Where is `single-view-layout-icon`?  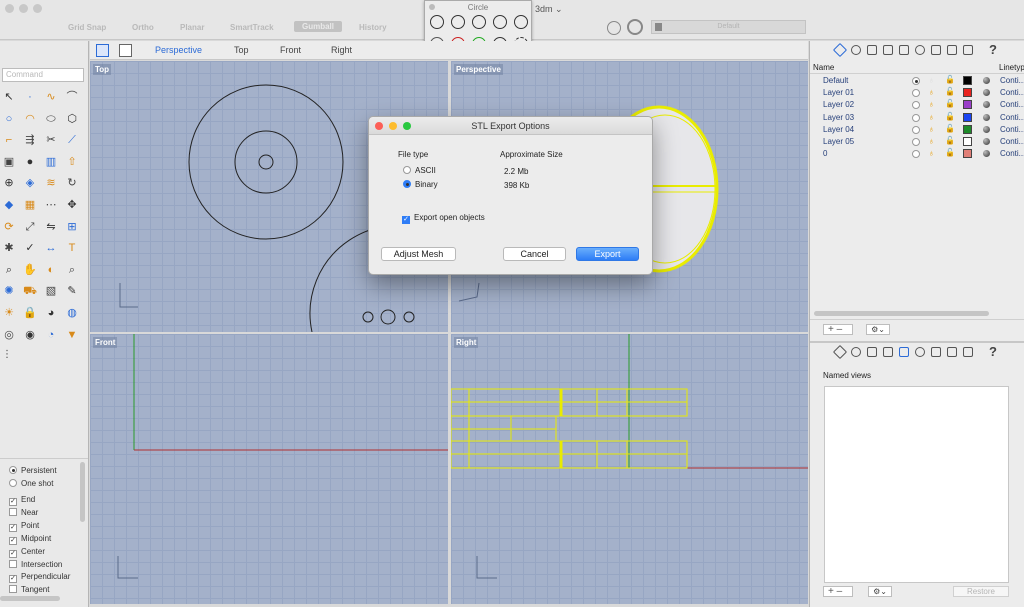
single-view-layout-icon is located at coordinates (125, 50).